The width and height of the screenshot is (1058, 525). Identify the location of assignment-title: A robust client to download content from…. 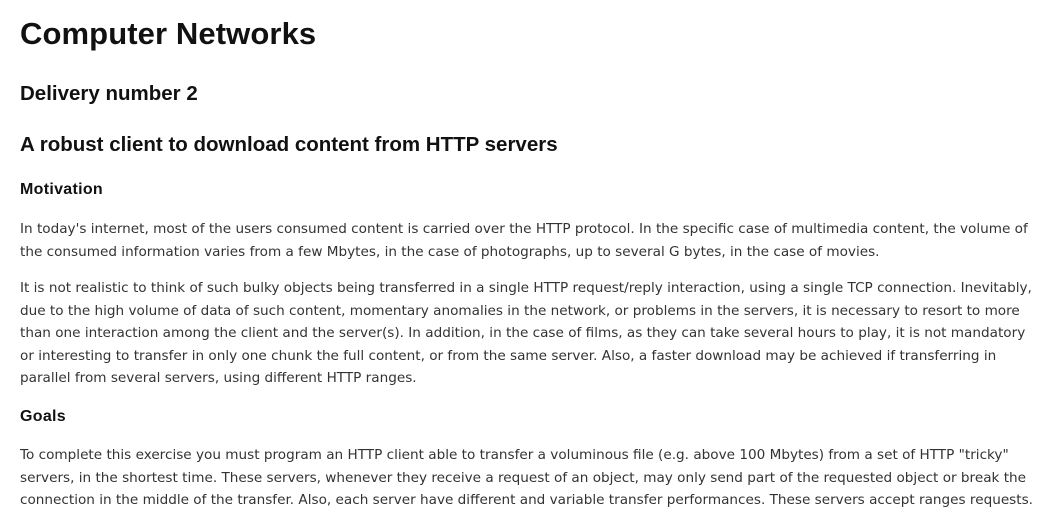
(289, 144).